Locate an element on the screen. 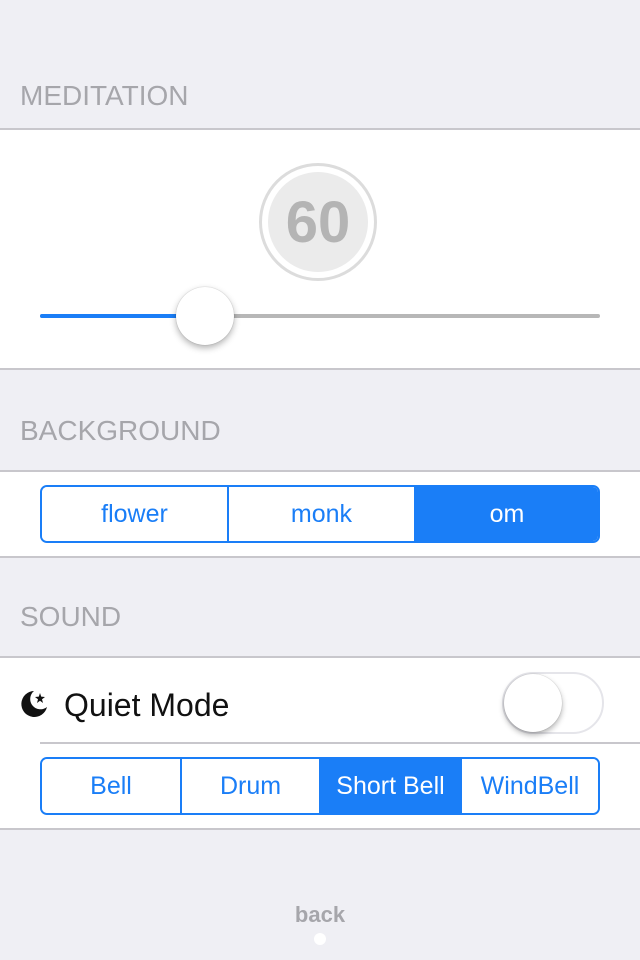 The image size is (640, 960). background-option-om: om is located at coordinates (506, 514).